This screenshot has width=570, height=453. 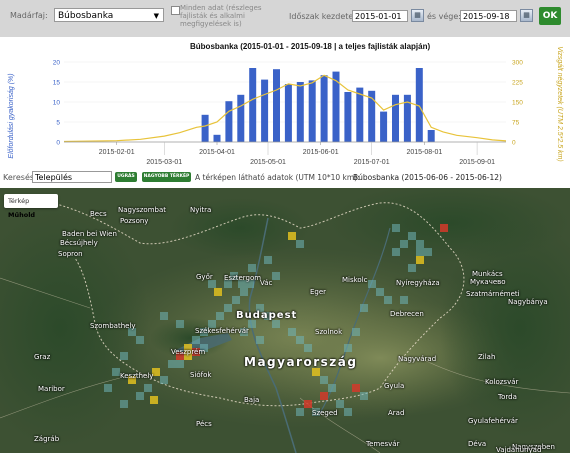 I want to click on city-label: Nagyvárad, so click(x=417, y=359).